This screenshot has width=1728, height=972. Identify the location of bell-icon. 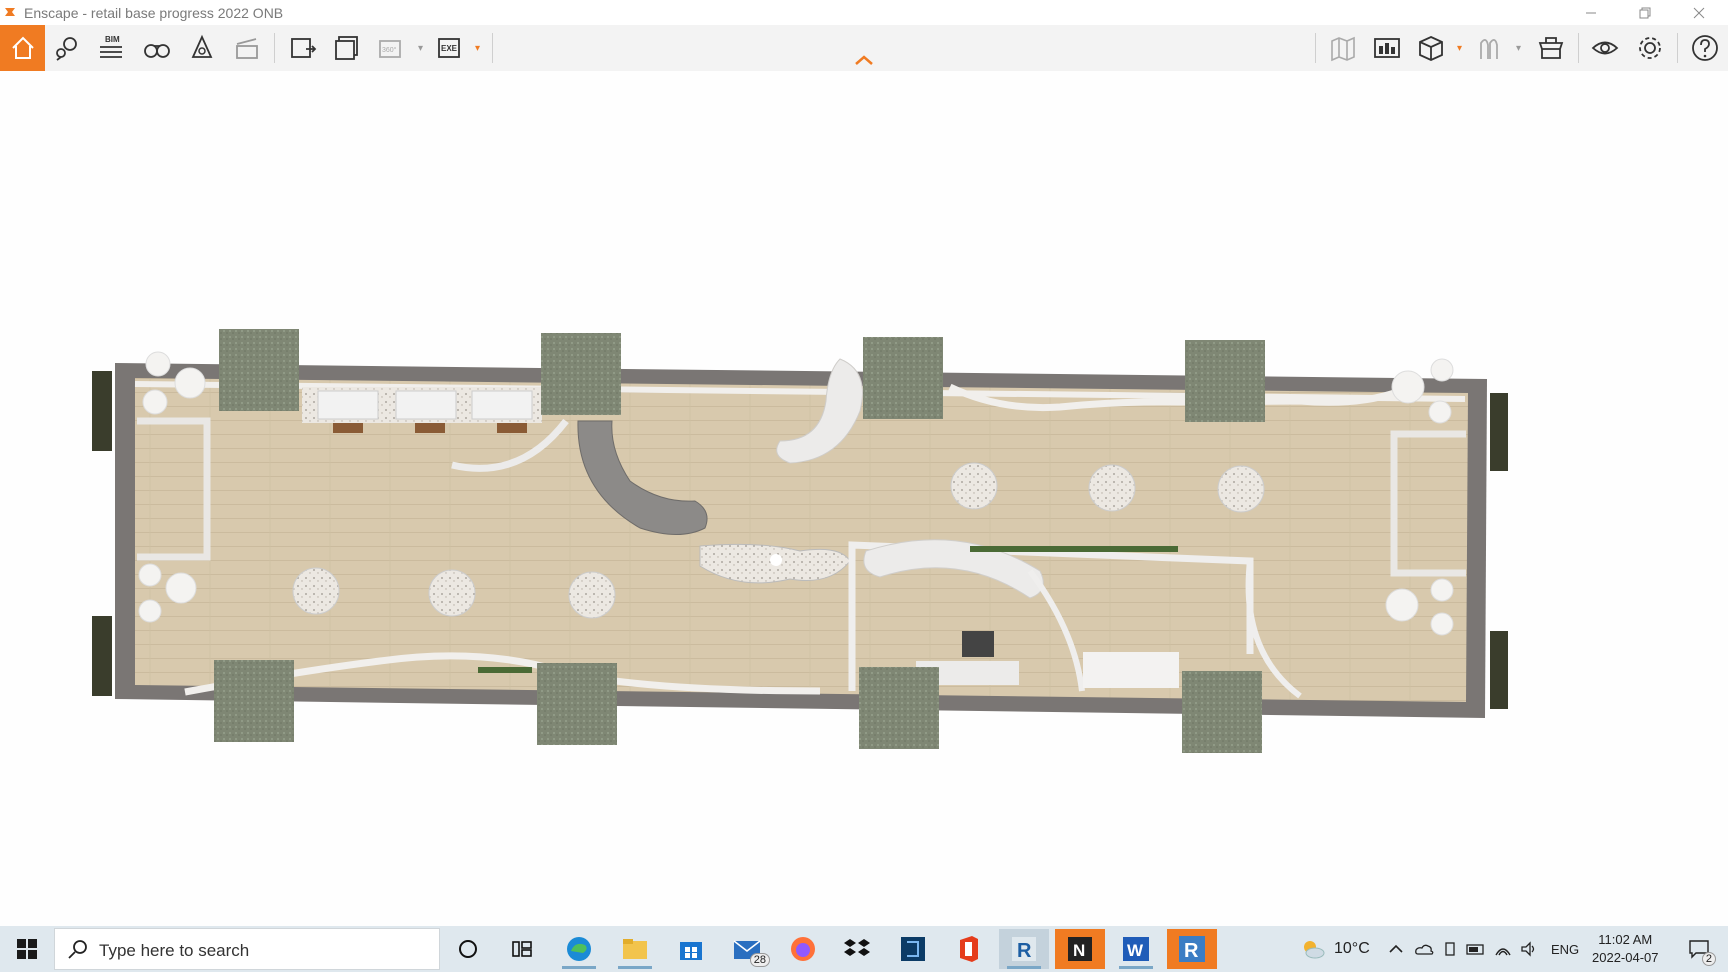
(202, 46).